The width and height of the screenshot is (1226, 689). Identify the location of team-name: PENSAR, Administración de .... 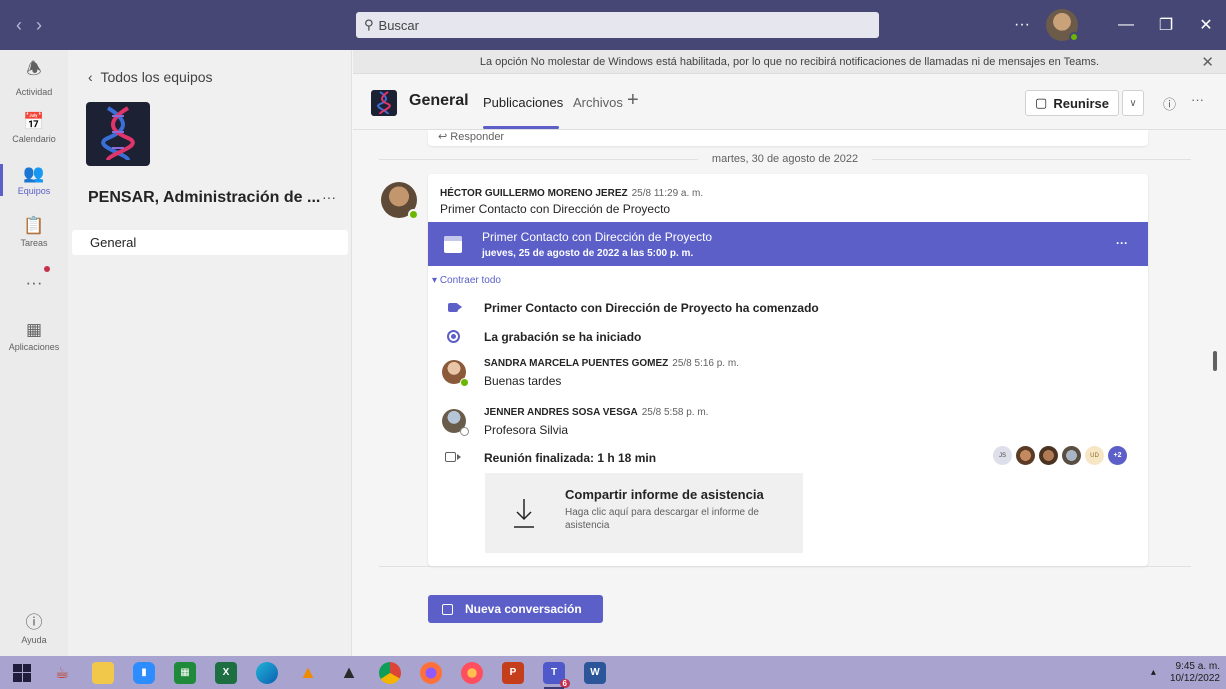
(204, 197).